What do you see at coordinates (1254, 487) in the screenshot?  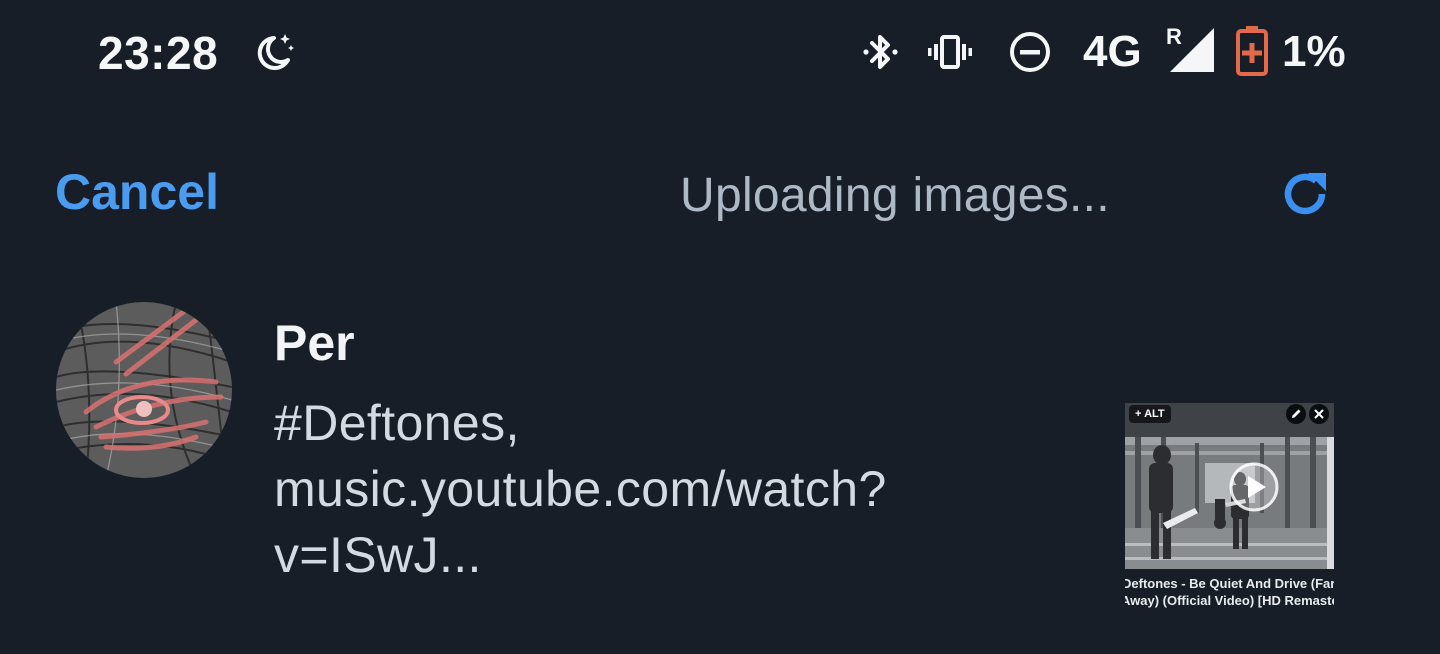 I see `play-icon` at bounding box center [1254, 487].